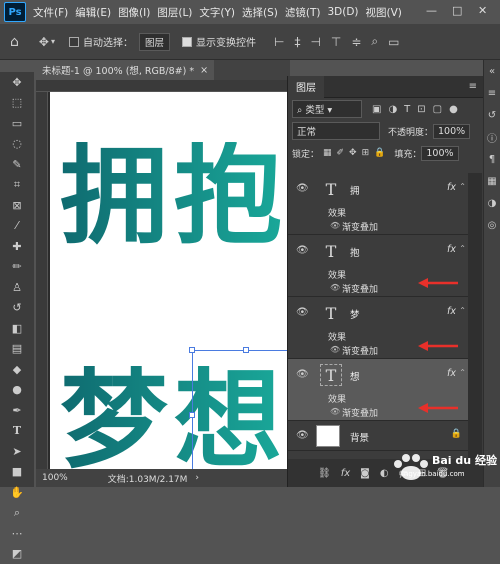  Describe the element at coordinates (197, 478) in the screenshot. I see `chevron-right-icon: ›` at that location.